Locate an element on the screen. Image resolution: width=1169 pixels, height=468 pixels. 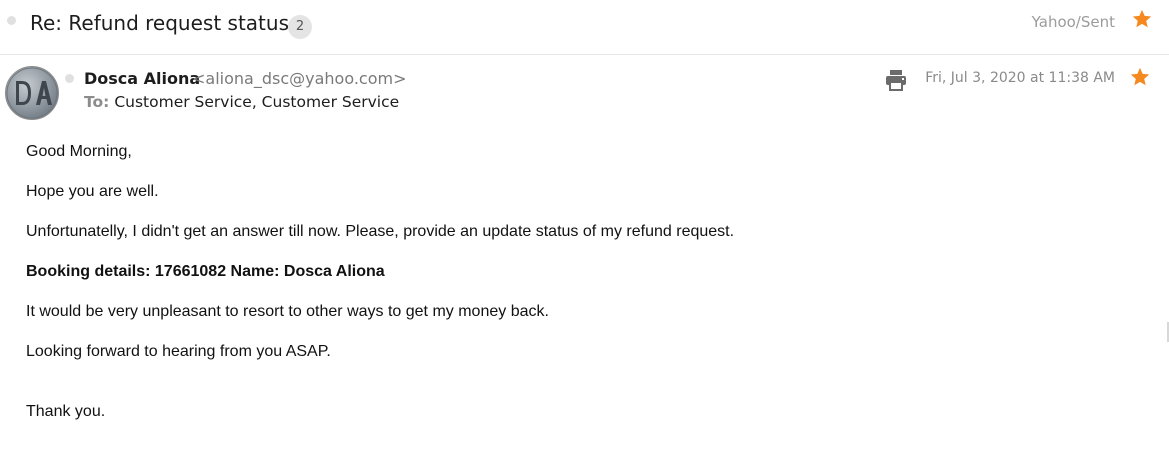
to-label: To: is located at coordinates (97, 102).